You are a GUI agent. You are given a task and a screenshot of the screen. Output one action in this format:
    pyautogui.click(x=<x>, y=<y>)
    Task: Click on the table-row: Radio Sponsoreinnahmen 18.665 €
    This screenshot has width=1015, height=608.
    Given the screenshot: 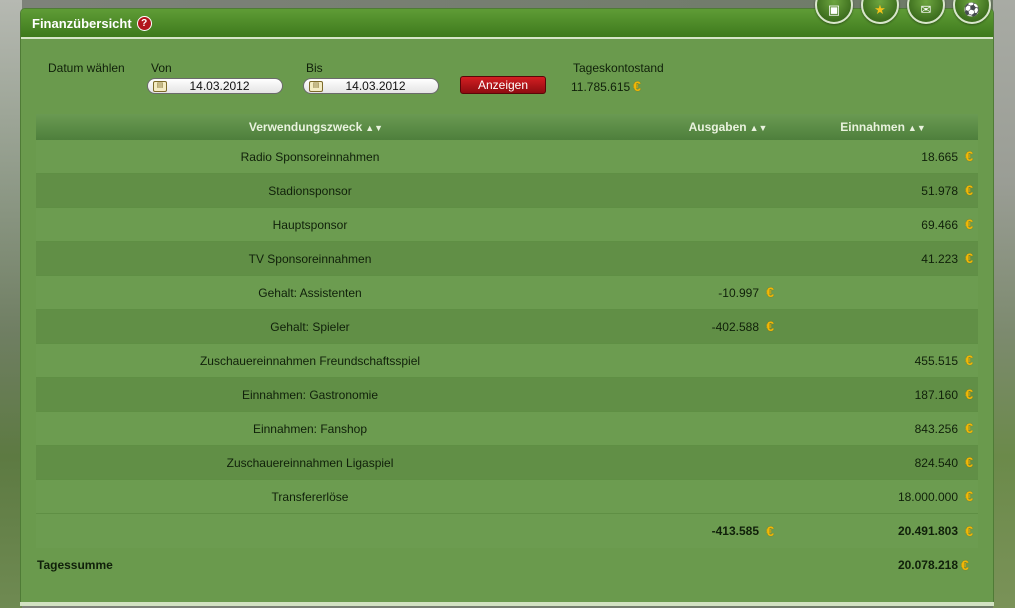 What is the action you would take?
    pyautogui.click(x=507, y=157)
    